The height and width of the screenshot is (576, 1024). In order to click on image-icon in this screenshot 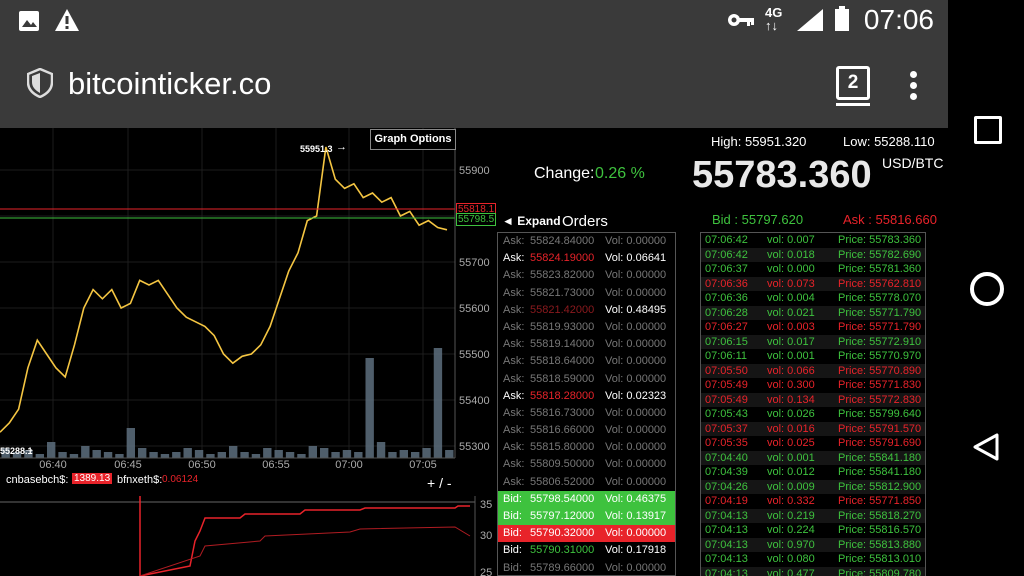, I will do `click(29, 21)`.